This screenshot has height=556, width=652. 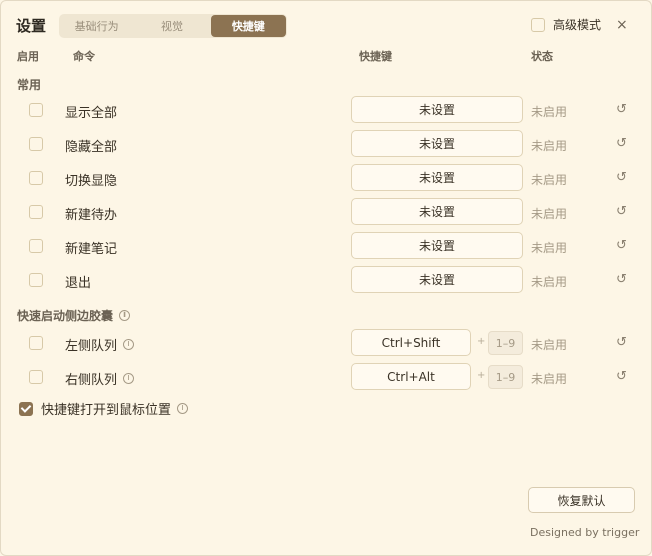 I want to click on advanced-mode-checkbox, so click(x=538, y=24).